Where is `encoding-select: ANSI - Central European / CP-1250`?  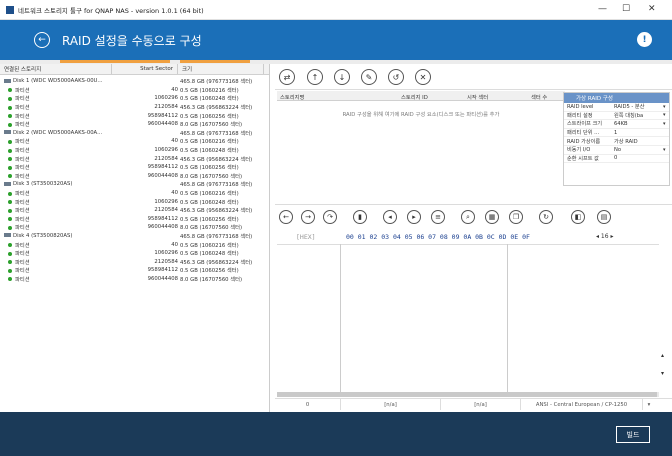
encoding-select: ANSI - Central European / CP-1250 is located at coordinates (582, 404).